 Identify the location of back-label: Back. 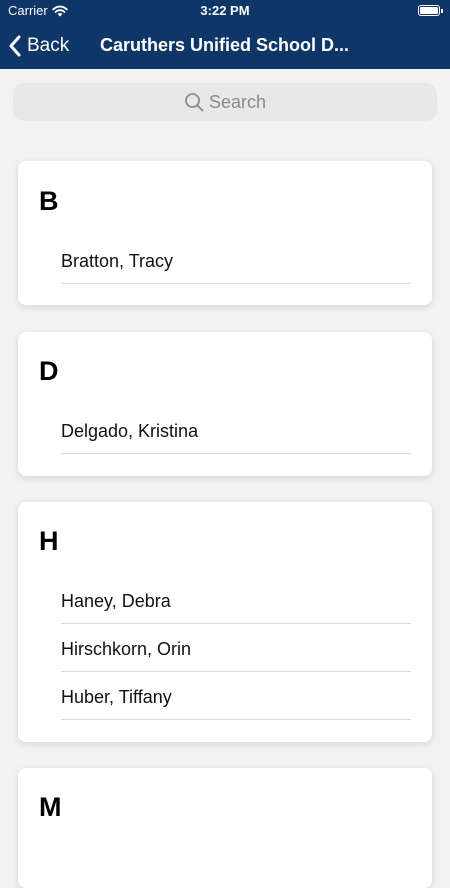
(48, 45).